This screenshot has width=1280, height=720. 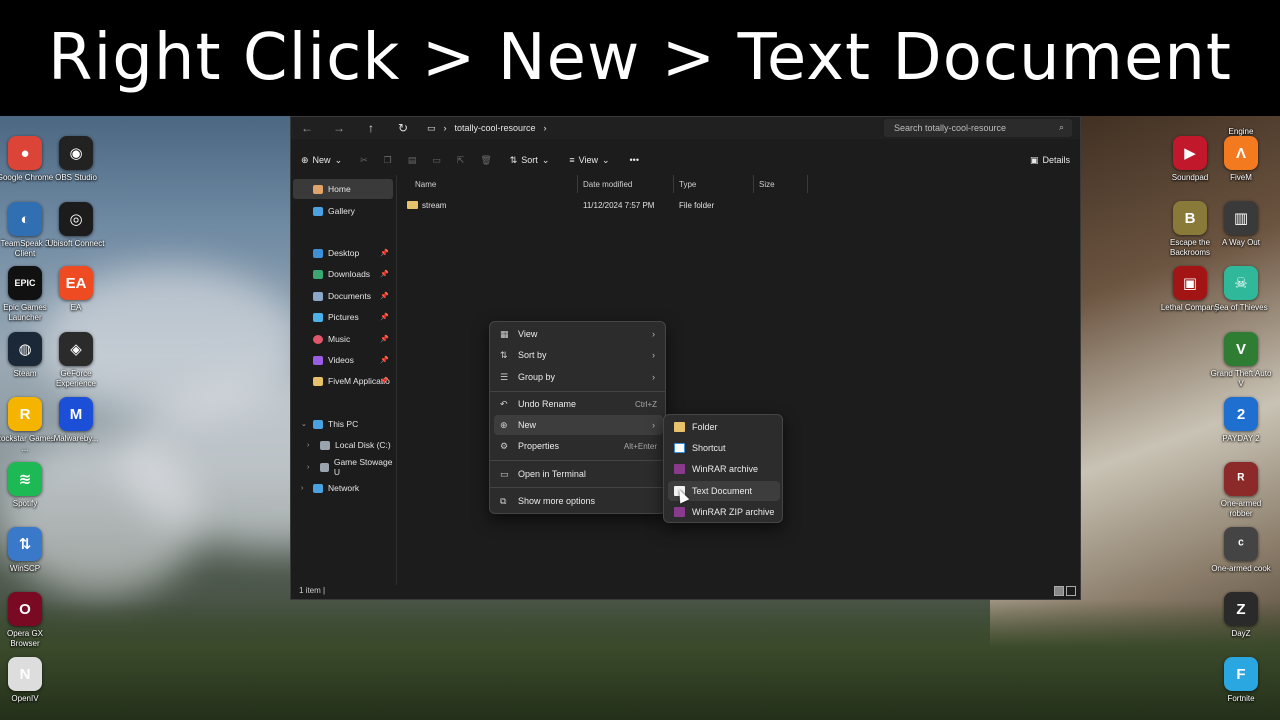 I want to click on gallery-icon, so click(x=318, y=211).